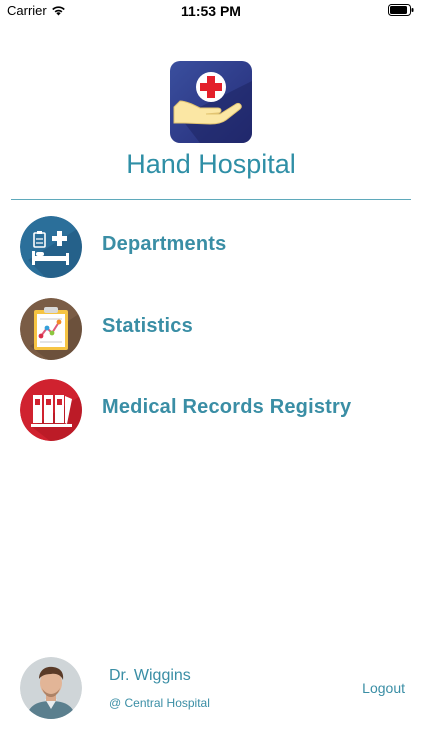 This screenshot has width=422, height=750. I want to click on app-title: Hand Hospital, so click(211, 164).